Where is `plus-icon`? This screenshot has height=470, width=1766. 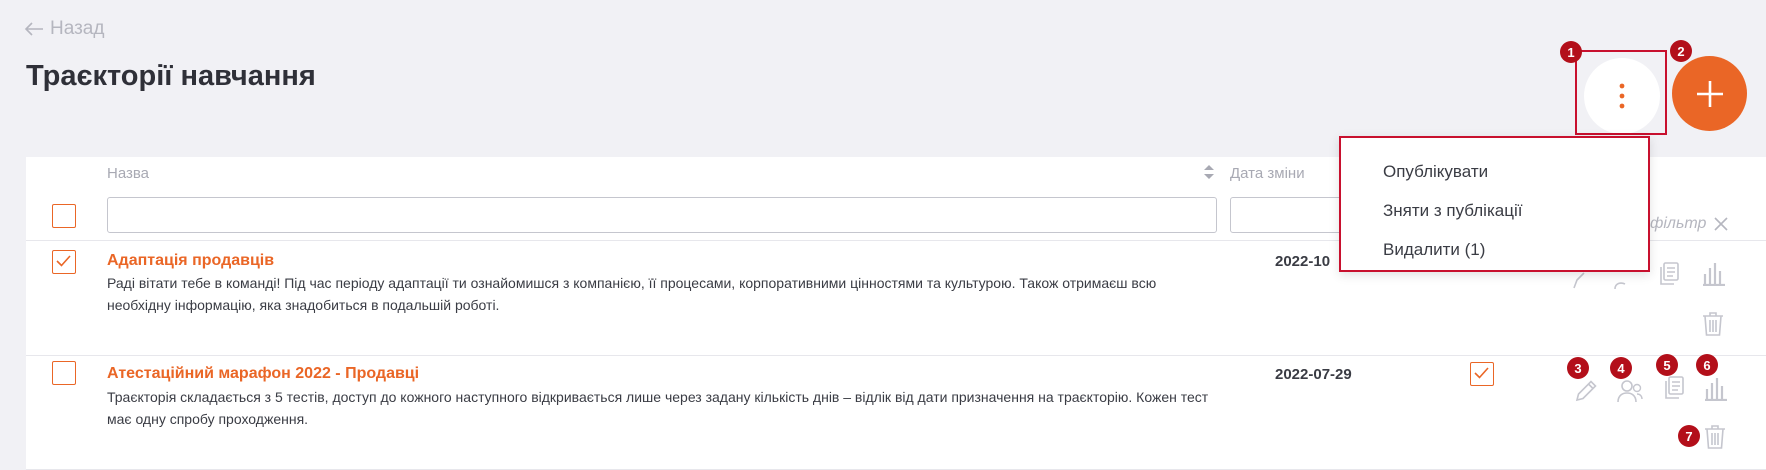
plus-icon is located at coordinates (1709, 93).